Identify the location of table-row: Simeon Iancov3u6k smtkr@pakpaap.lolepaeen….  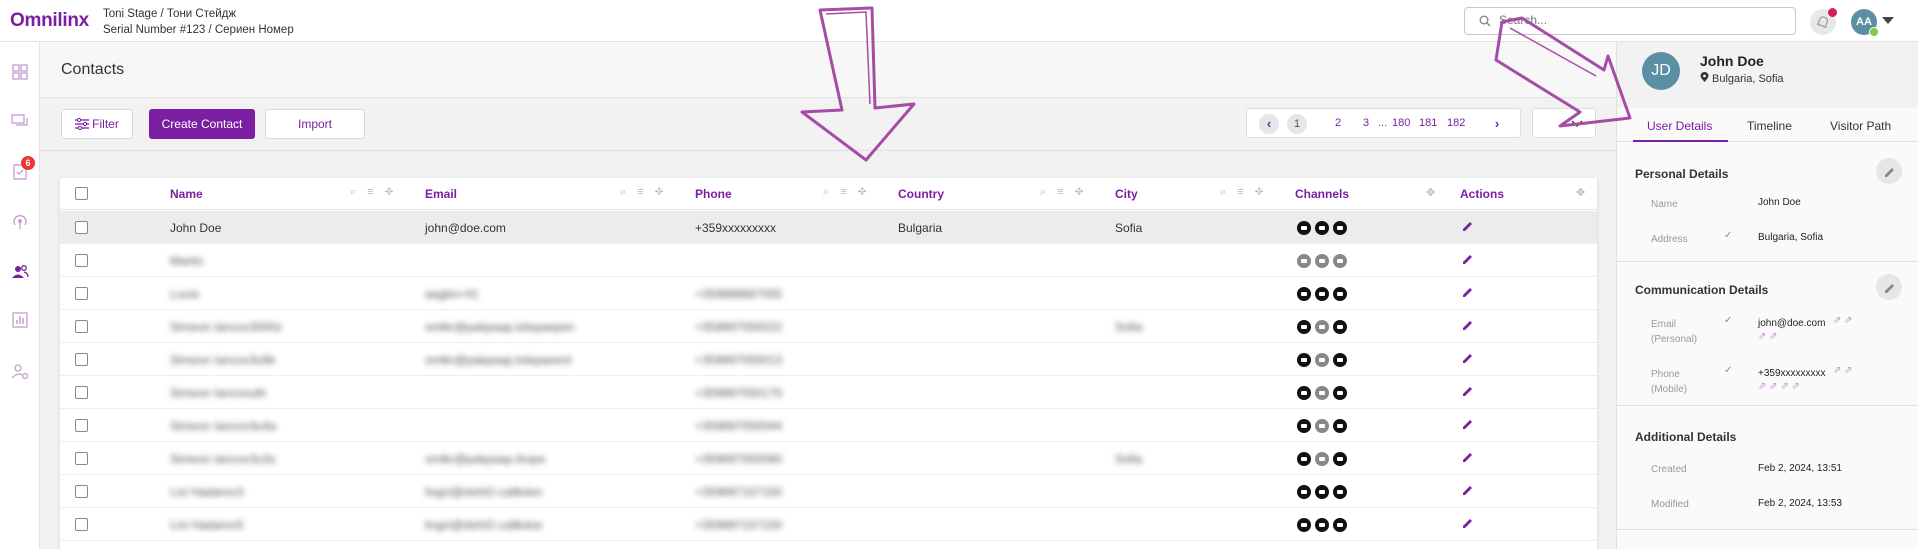
(828, 359).